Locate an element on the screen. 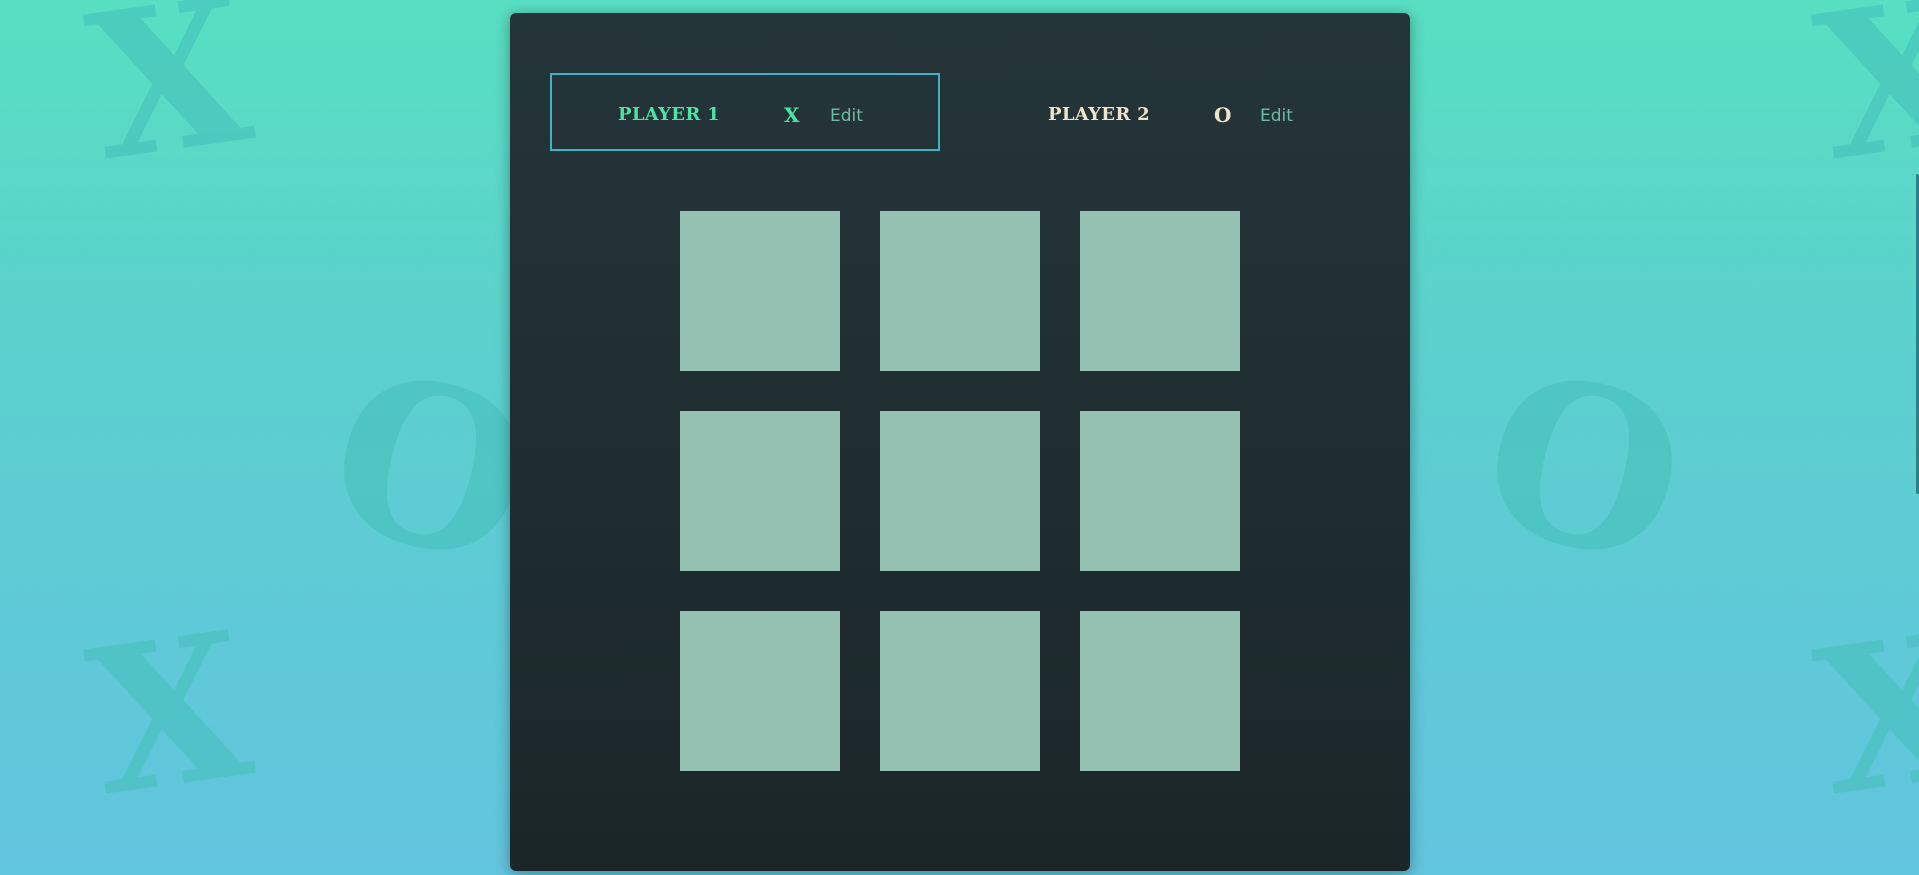 The width and height of the screenshot is (1919, 875). background-o-icon: O is located at coordinates (1584, 467).